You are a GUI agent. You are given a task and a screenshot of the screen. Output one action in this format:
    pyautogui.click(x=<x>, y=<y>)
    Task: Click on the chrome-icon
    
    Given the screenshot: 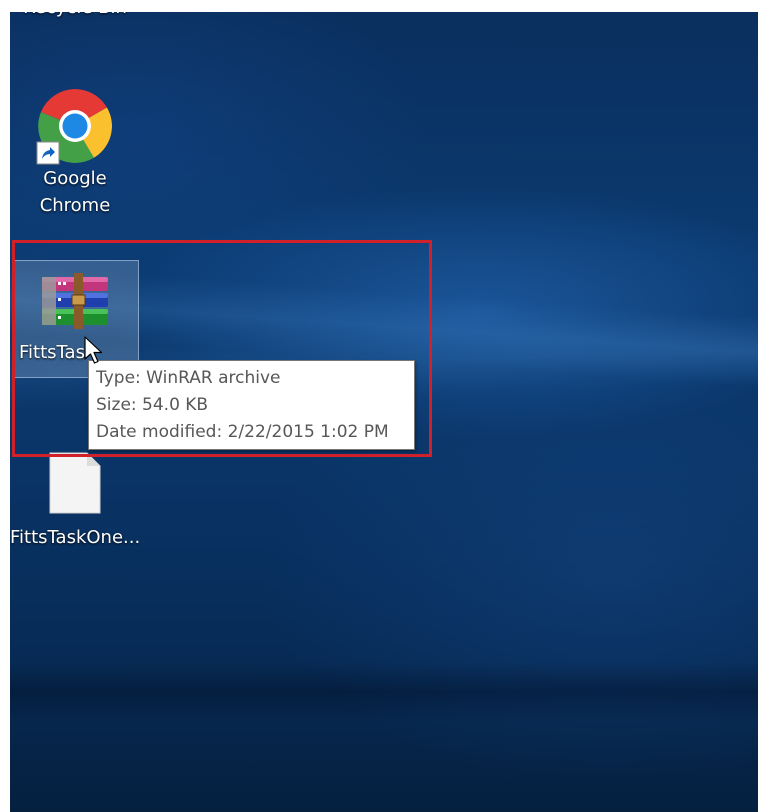 What is the action you would take?
    pyautogui.click(x=75, y=126)
    